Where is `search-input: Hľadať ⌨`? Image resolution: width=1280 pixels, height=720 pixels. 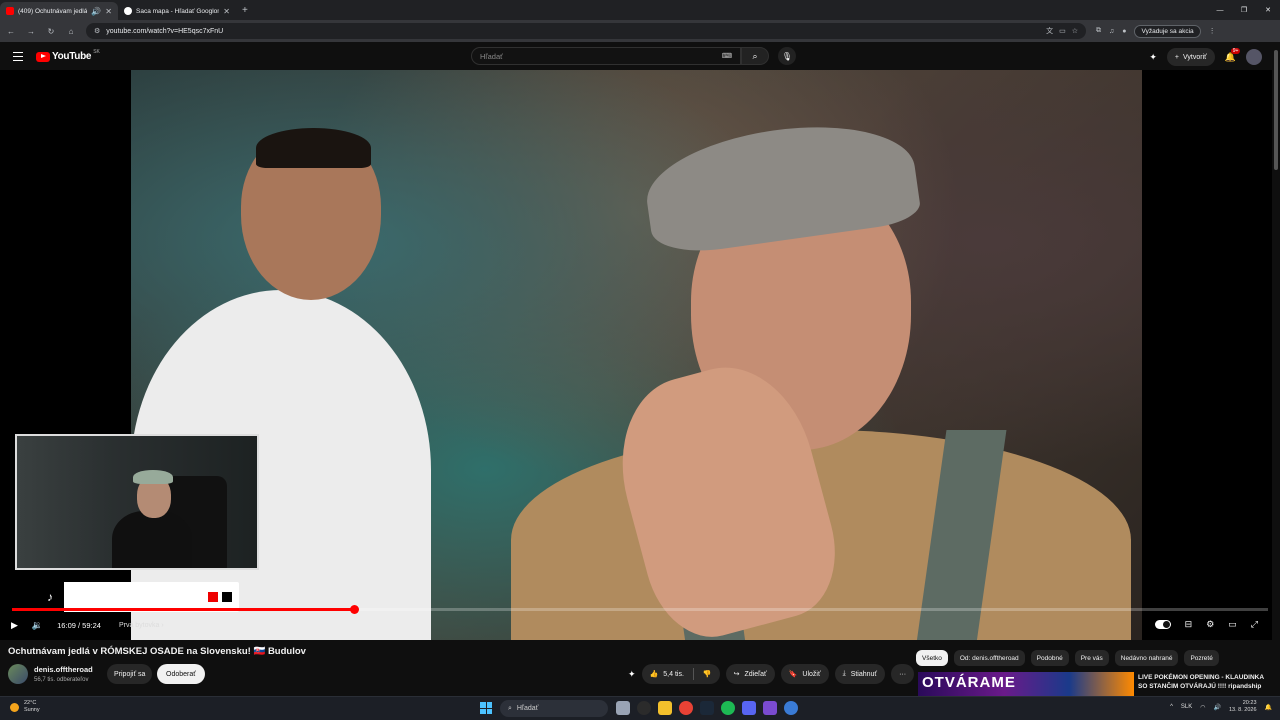 search-input: Hľadať ⌨ is located at coordinates (606, 56).